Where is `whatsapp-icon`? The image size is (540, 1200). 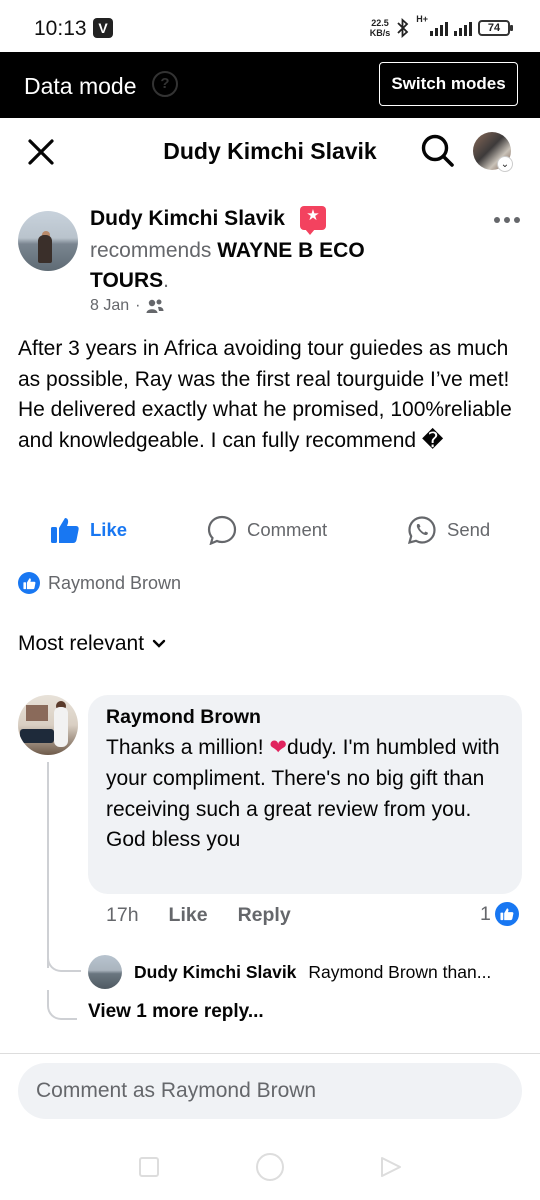 whatsapp-icon is located at coordinates (421, 530).